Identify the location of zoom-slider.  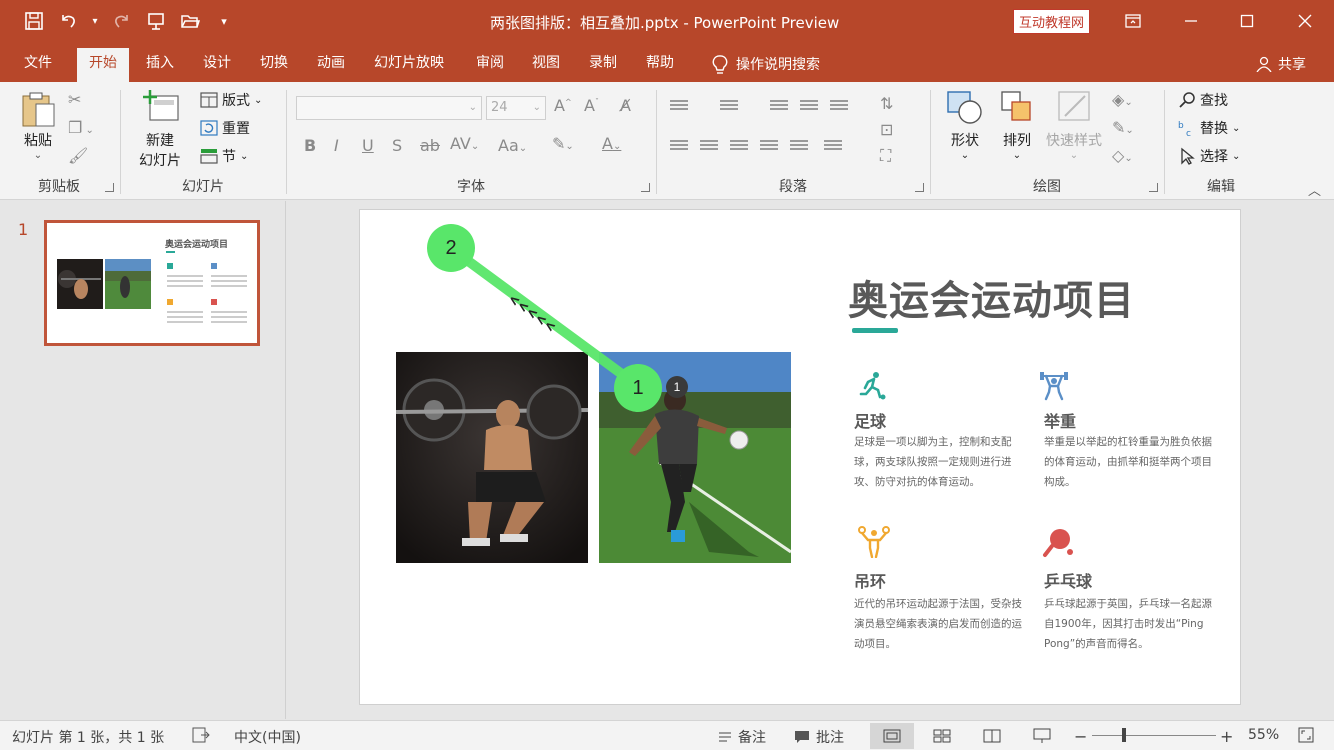
(1154, 735).